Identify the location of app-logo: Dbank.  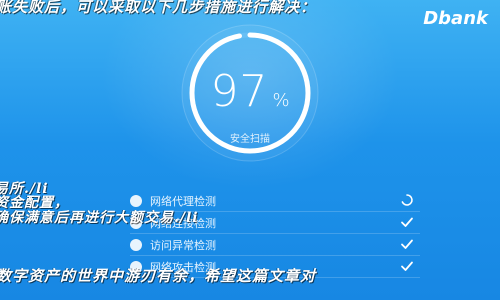
(455, 18).